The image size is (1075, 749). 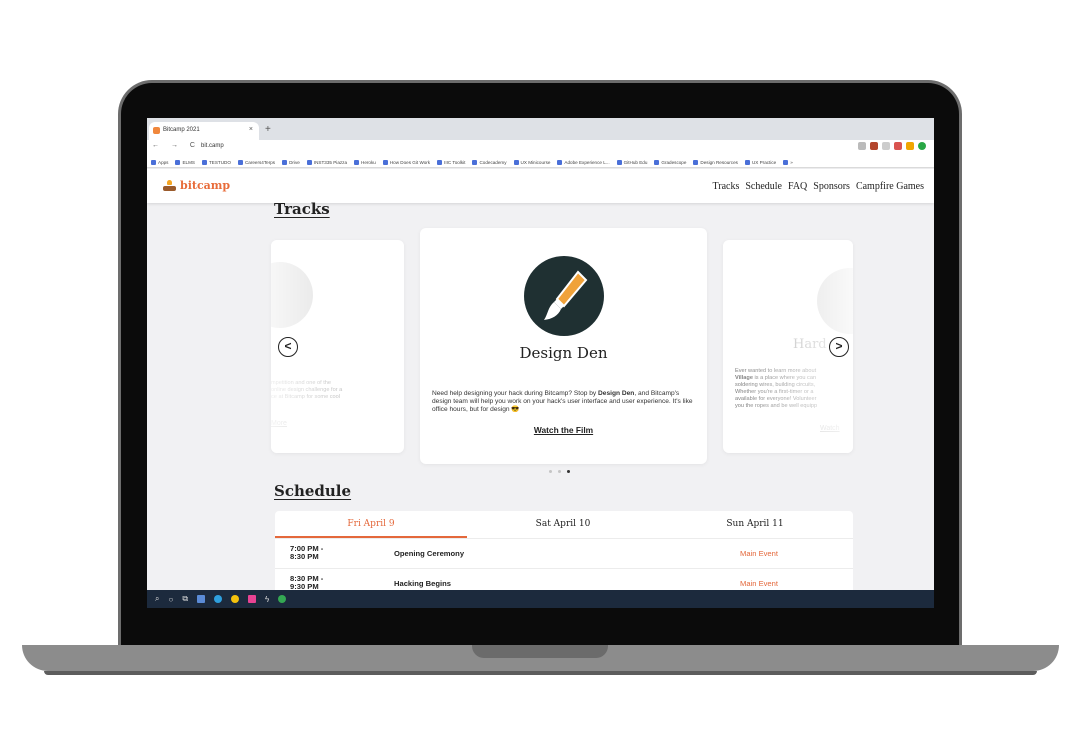 What do you see at coordinates (220, 162) in the screenshot?
I see `bookmark-label: TESTUDO` at bounding box center [220, 162].